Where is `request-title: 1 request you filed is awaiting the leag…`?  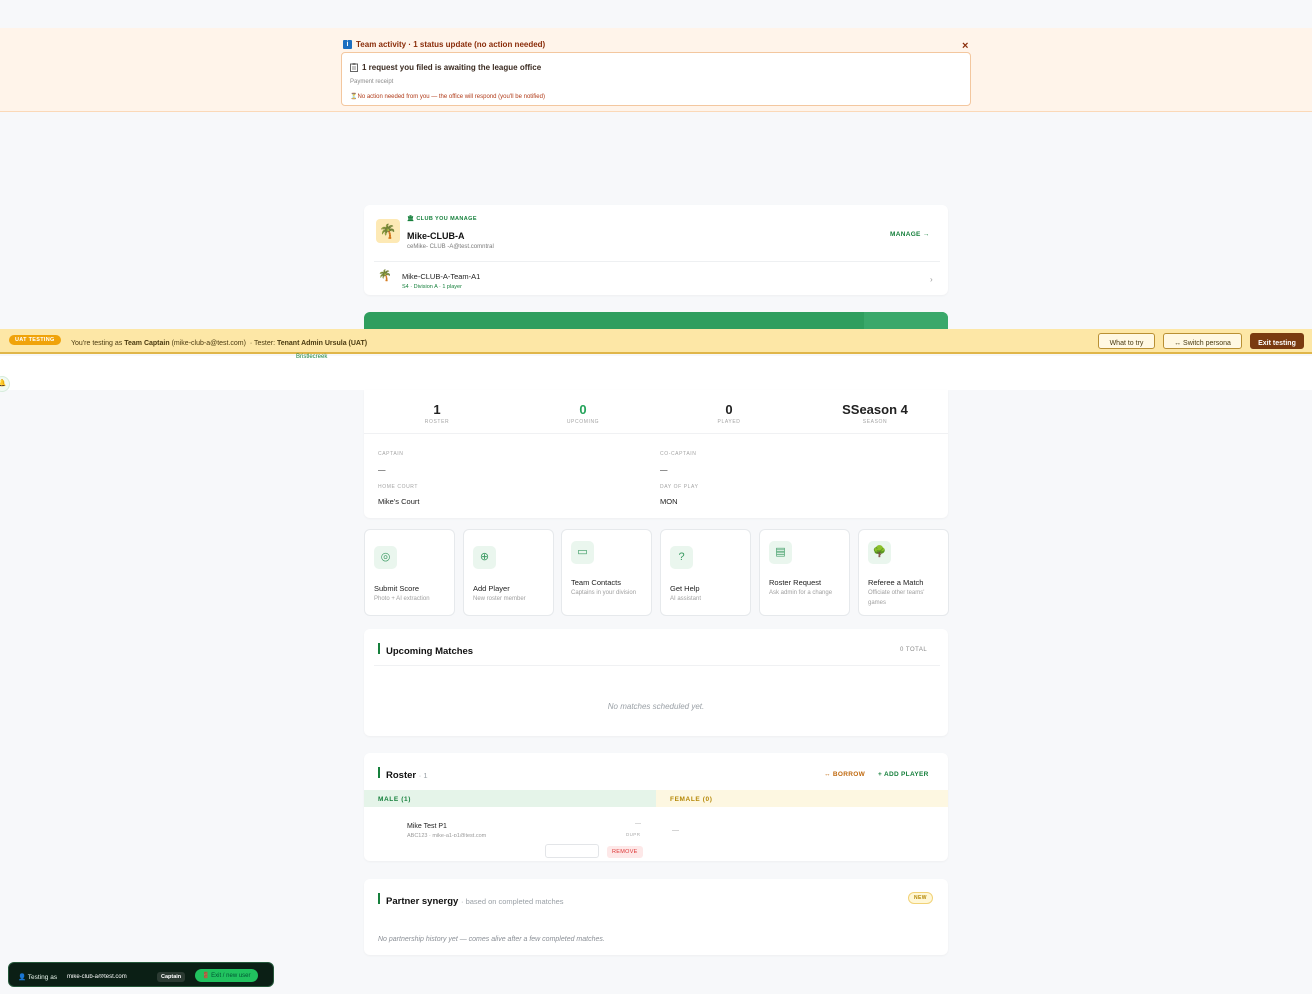
request-title: 1 request you filed is awaiting the leag… is located at coordinates (452, 67).